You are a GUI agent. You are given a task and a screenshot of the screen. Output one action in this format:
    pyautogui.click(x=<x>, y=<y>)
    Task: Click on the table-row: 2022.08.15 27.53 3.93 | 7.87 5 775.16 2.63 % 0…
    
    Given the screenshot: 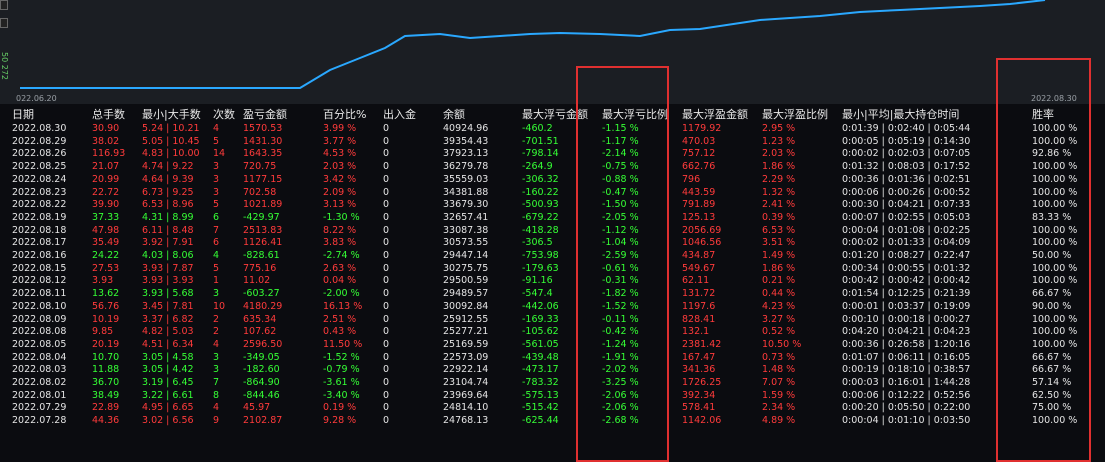 What is the action you would take?
    pyautogui.click(x=557, y=269)
    